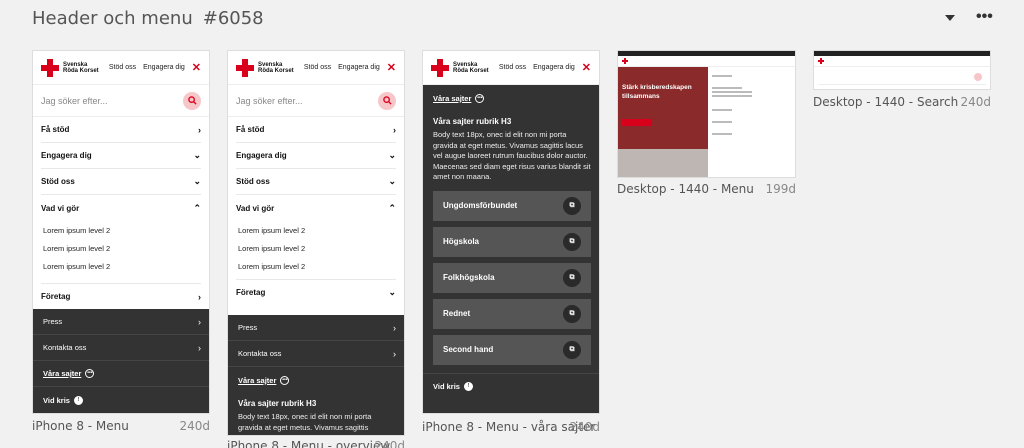 The image size is (1024, 448). I want to click on site-button-rednet: Rednet ⧉, so click(512, 313).